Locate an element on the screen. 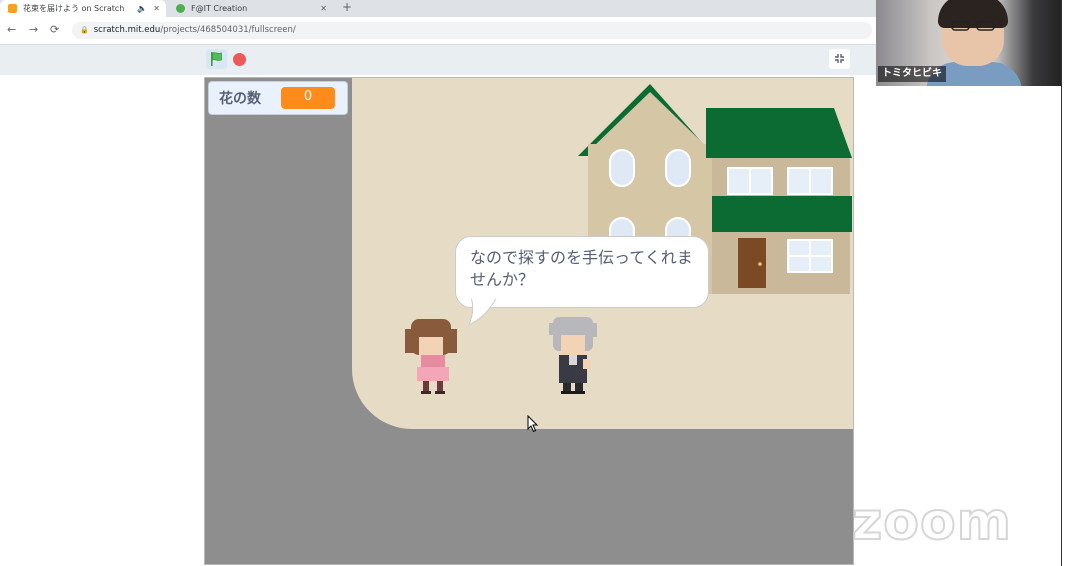 The image size is (1071, 566). zoom-webcam-tile: トミタヒビキ is located at coordinates (968, 43).